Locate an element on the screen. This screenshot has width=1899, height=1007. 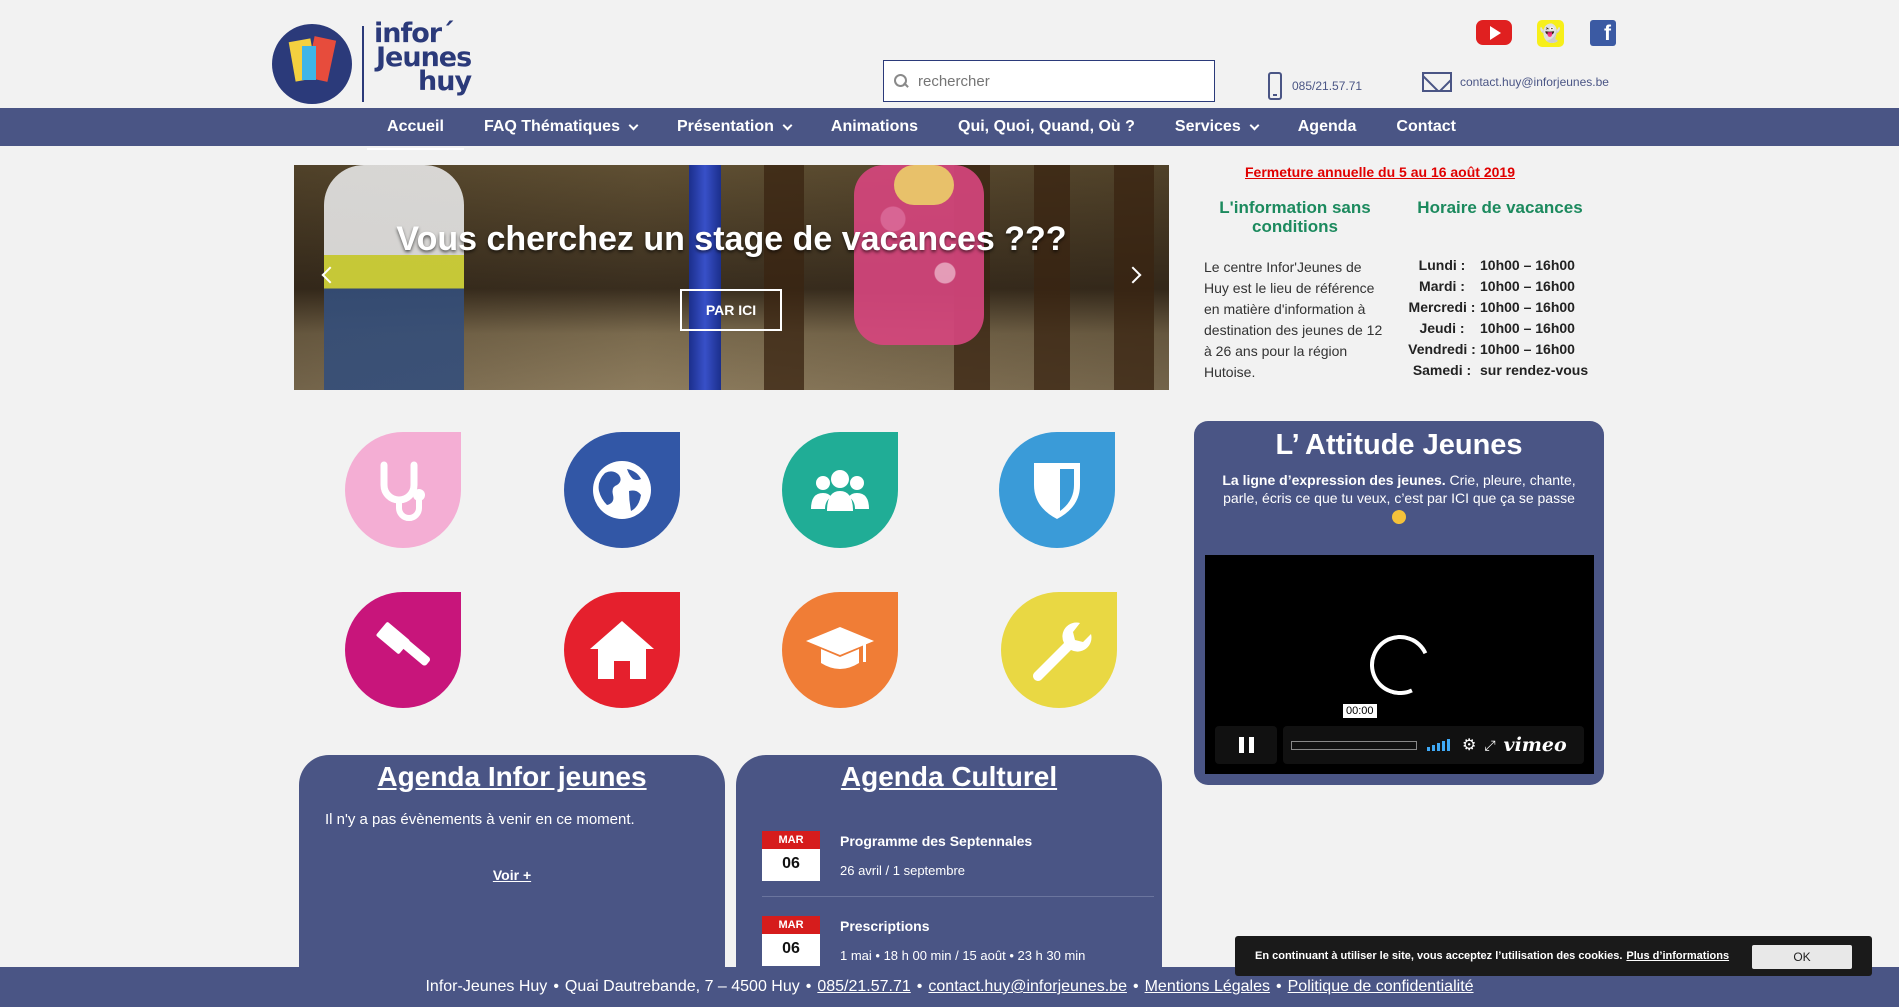
phone-icon is located at coordinates (1275, 86).